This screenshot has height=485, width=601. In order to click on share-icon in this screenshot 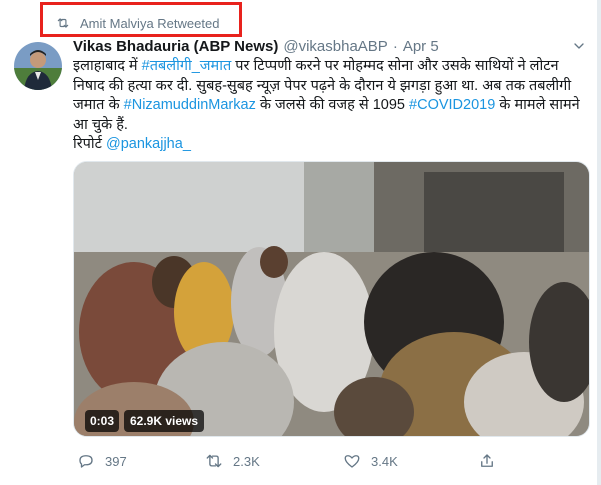, I will do `click(487, 460)`.